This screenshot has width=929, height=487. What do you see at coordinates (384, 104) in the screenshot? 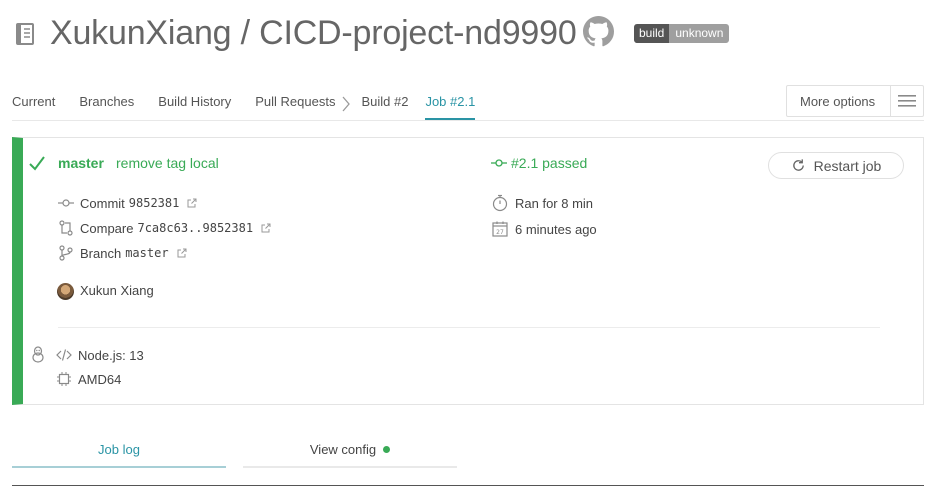
I see `breadcrumb-build: Build #2` at bounding box center [384, 104].